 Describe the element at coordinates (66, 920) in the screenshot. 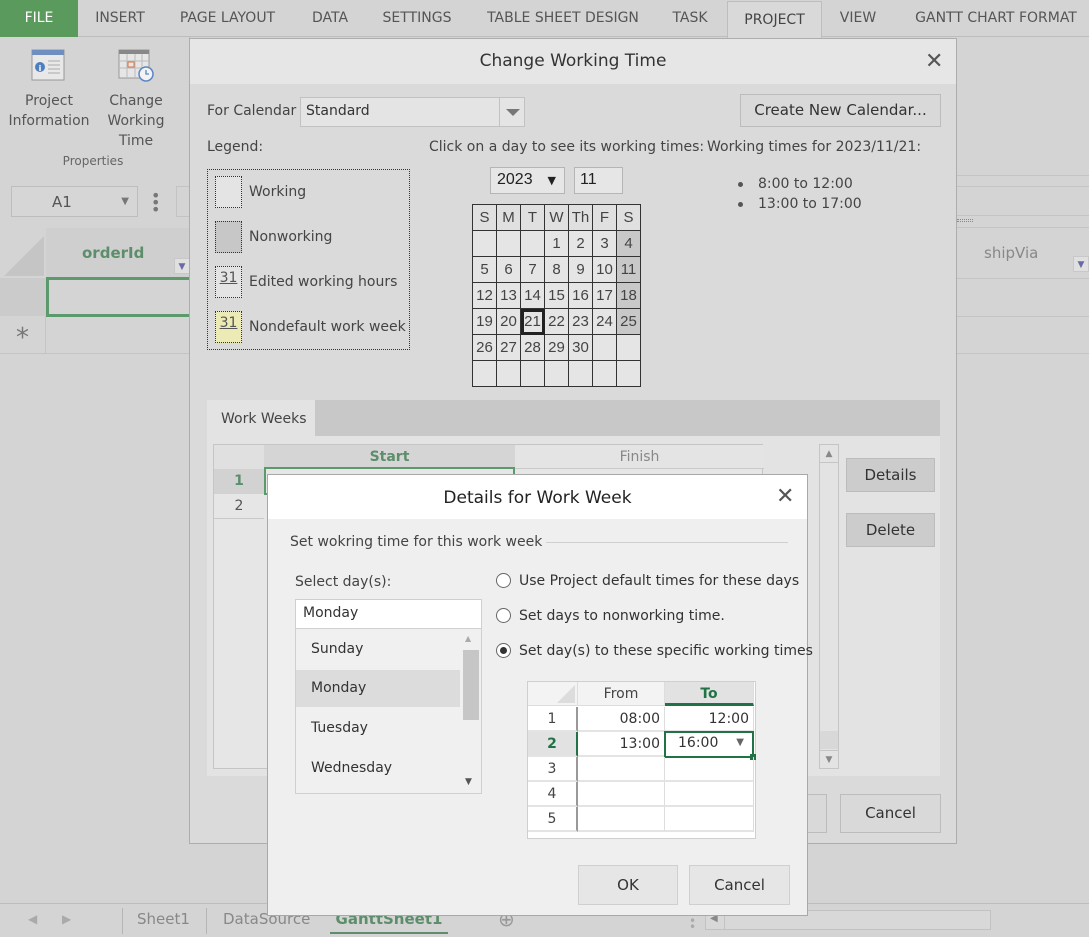

I see `scroll-right-icon: ▶` at that location.